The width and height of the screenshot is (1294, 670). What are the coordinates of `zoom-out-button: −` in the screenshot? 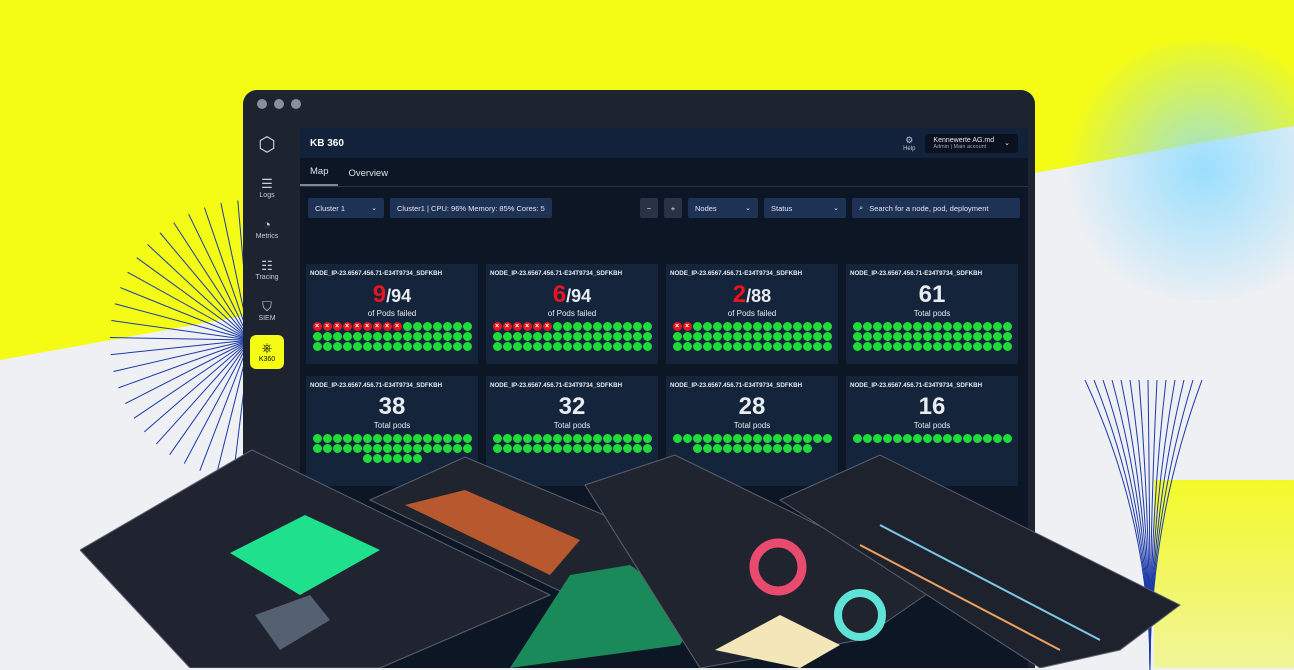 It's located at (649, 208).